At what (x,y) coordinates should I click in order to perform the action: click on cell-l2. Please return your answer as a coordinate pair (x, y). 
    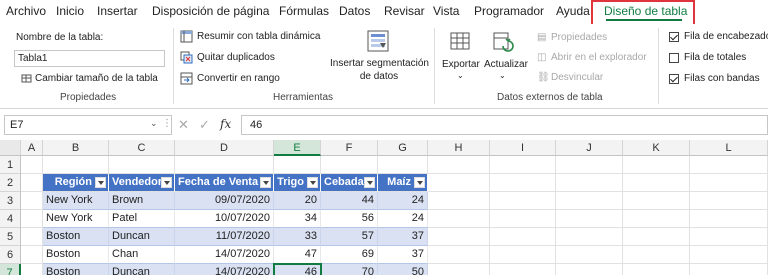
    Looking at the image, I should click on (729, 183).